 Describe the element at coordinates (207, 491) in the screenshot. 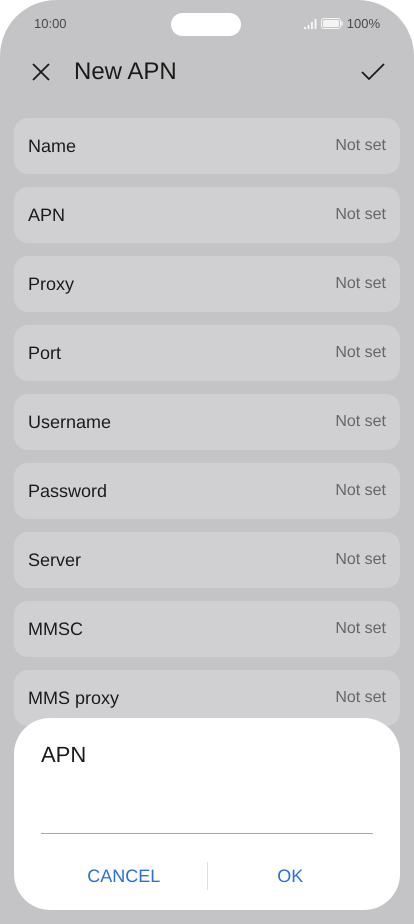

I see `setting-row: Password Not set` at that location.